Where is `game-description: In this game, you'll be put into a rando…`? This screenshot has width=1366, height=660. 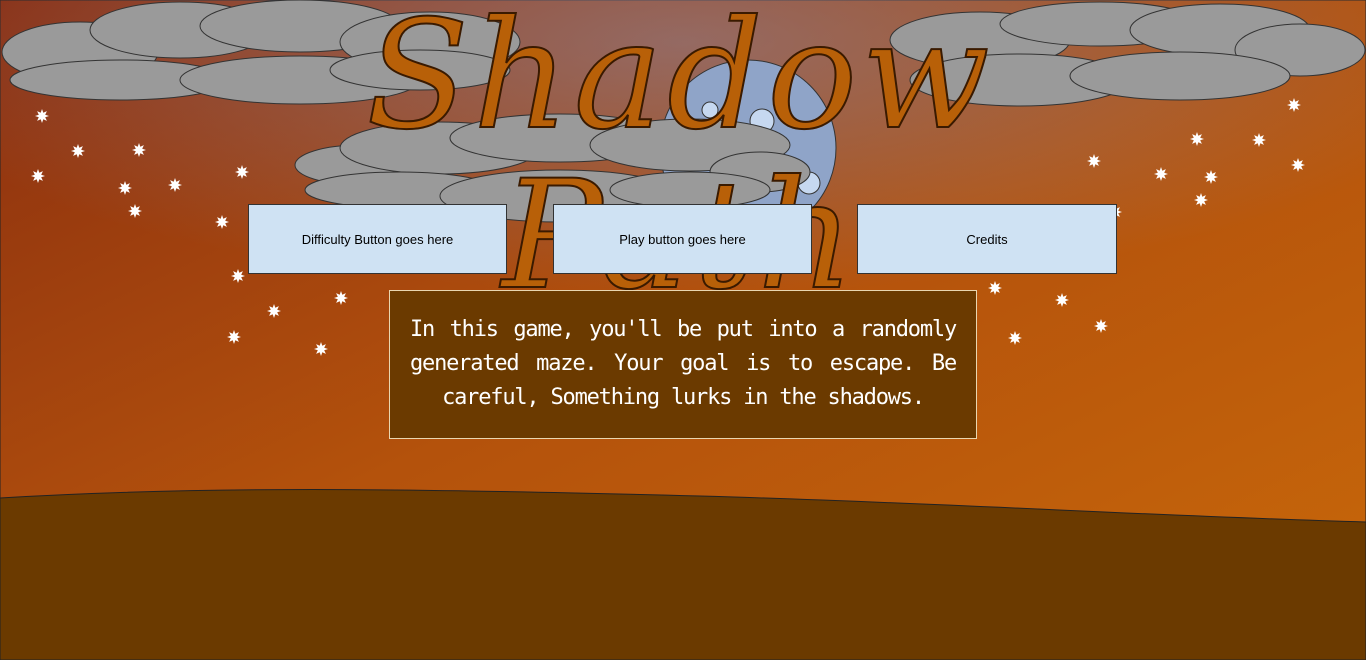
game-description: In this game, you'll be put into a rando… is located at coordinates (683, 364).